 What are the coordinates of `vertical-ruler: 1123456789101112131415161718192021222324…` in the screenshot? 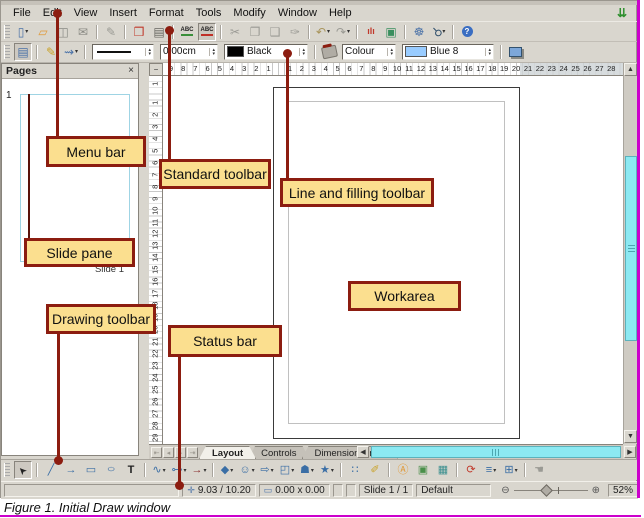 It's located at (156, 260).